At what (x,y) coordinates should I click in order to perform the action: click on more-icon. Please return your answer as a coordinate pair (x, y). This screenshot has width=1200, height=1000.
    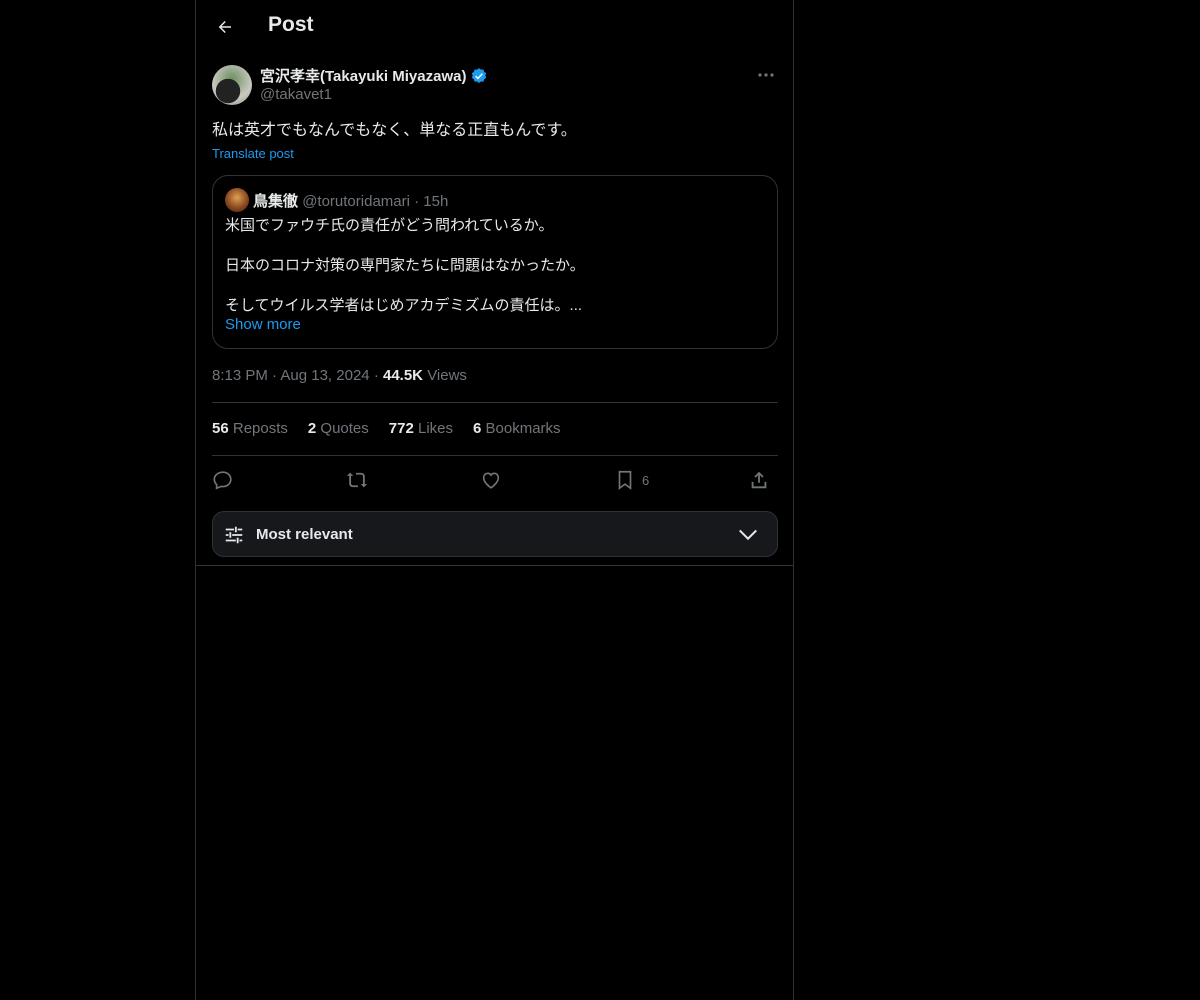
    Looking at the image, I should click on (766, 75).